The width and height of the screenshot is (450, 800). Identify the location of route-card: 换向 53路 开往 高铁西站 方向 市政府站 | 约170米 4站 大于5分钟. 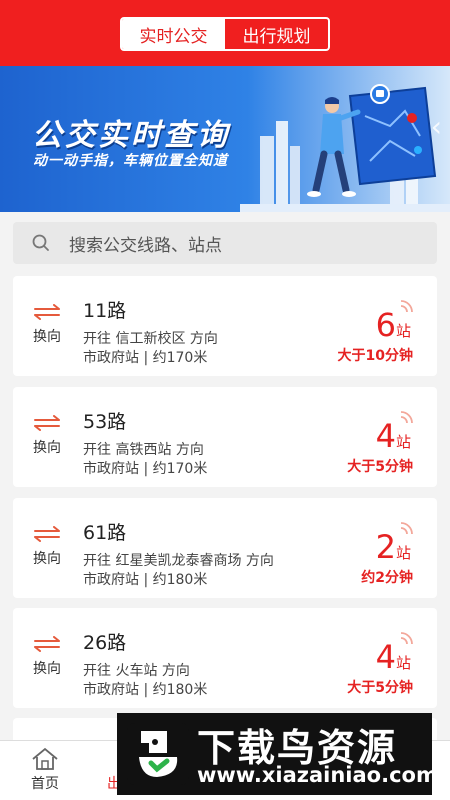
(225, 437).